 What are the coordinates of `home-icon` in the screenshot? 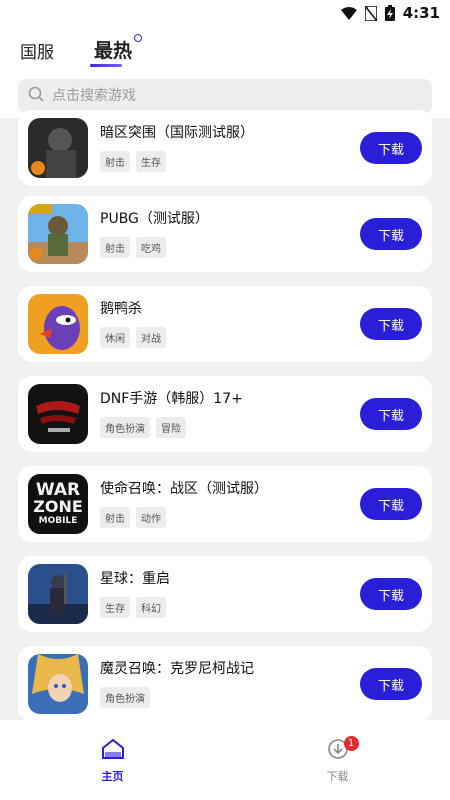 It's located at (113, 751).